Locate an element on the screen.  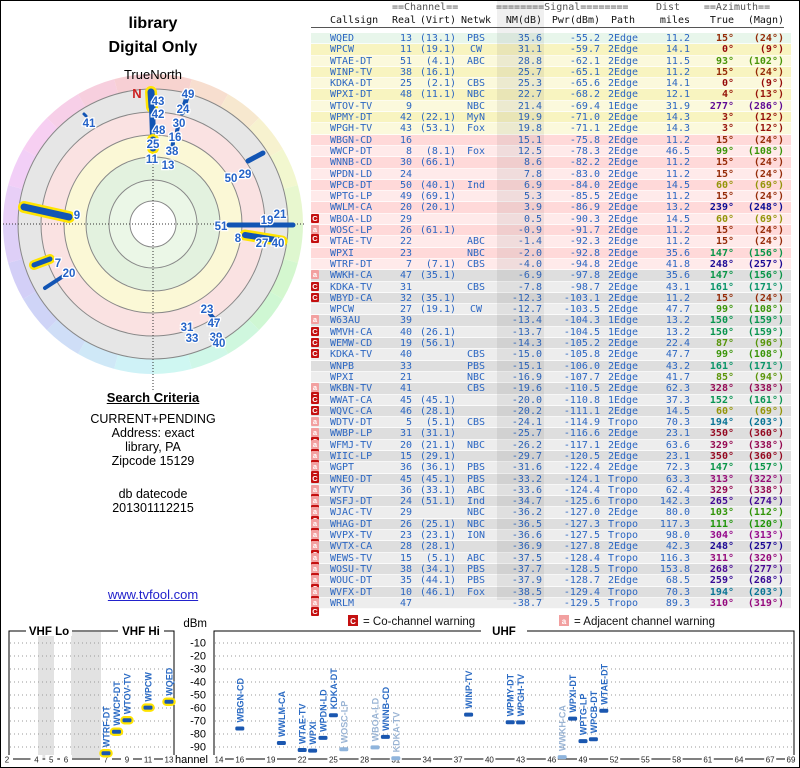
cell-power-dbm: -71.1 is located at coordinates (584, 129).